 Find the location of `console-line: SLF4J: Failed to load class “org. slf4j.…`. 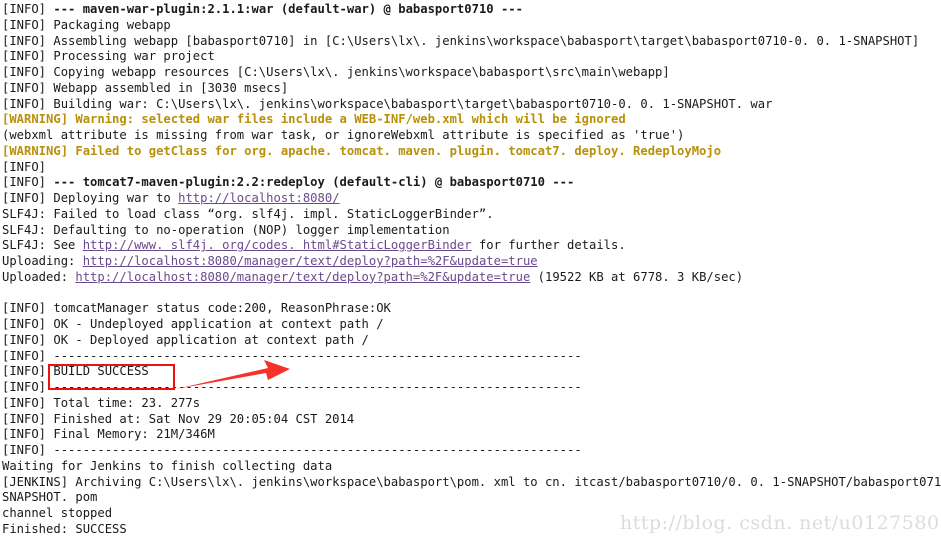

console-line: SLF4J: Failed to load class “org. slf4j.… is located at coordinates (471, 215).